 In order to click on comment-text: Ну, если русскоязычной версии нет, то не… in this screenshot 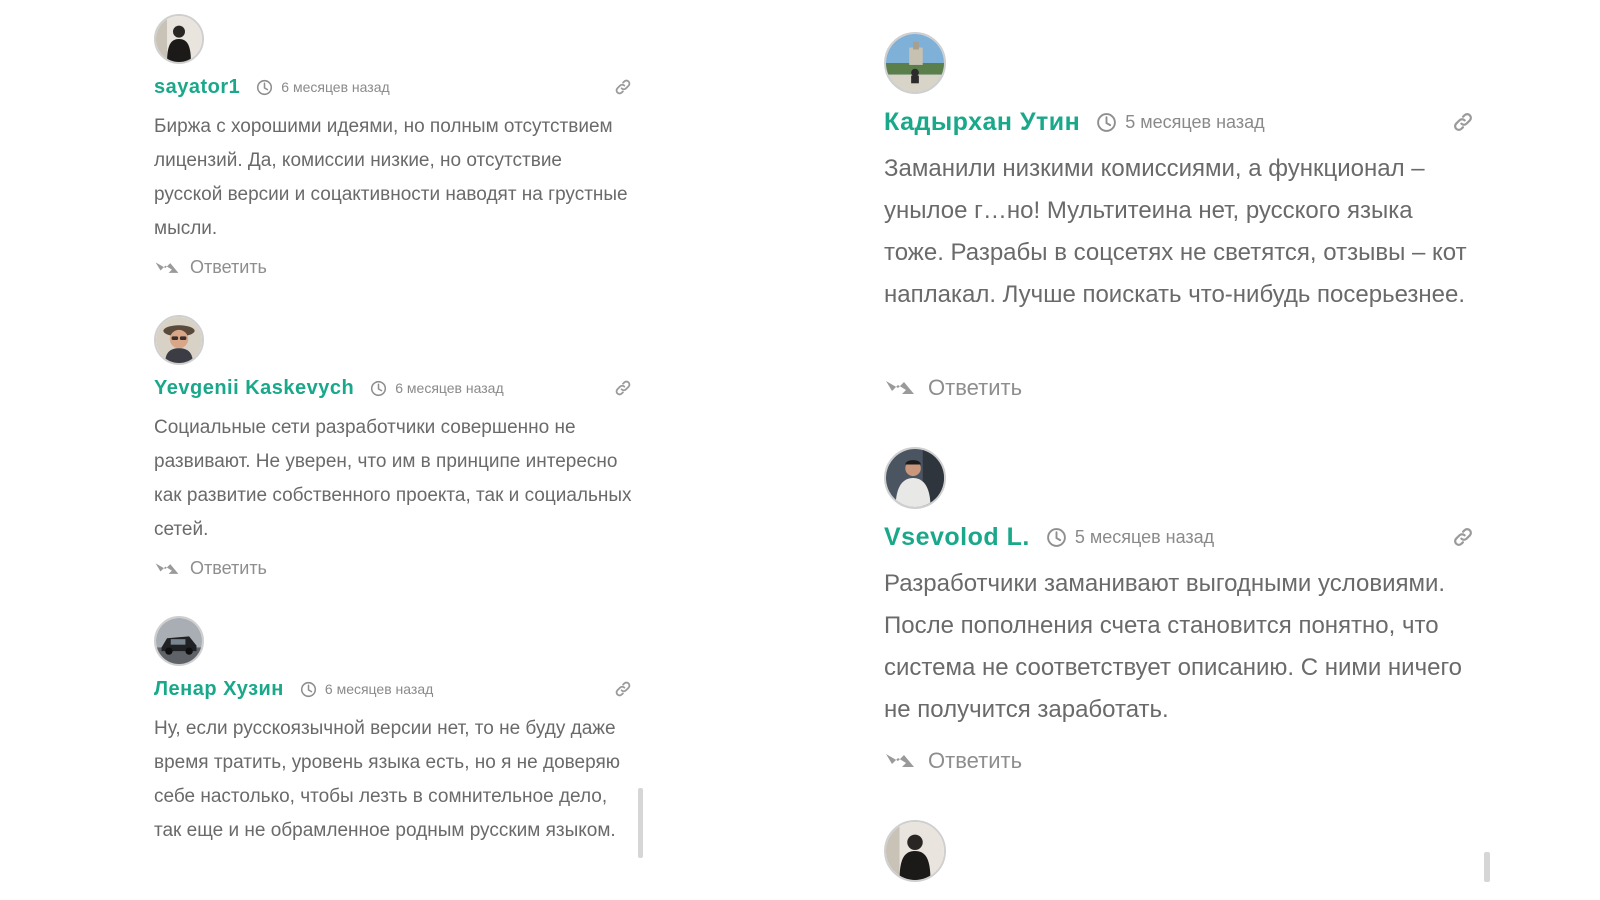, I will do `click(387, 779)`.